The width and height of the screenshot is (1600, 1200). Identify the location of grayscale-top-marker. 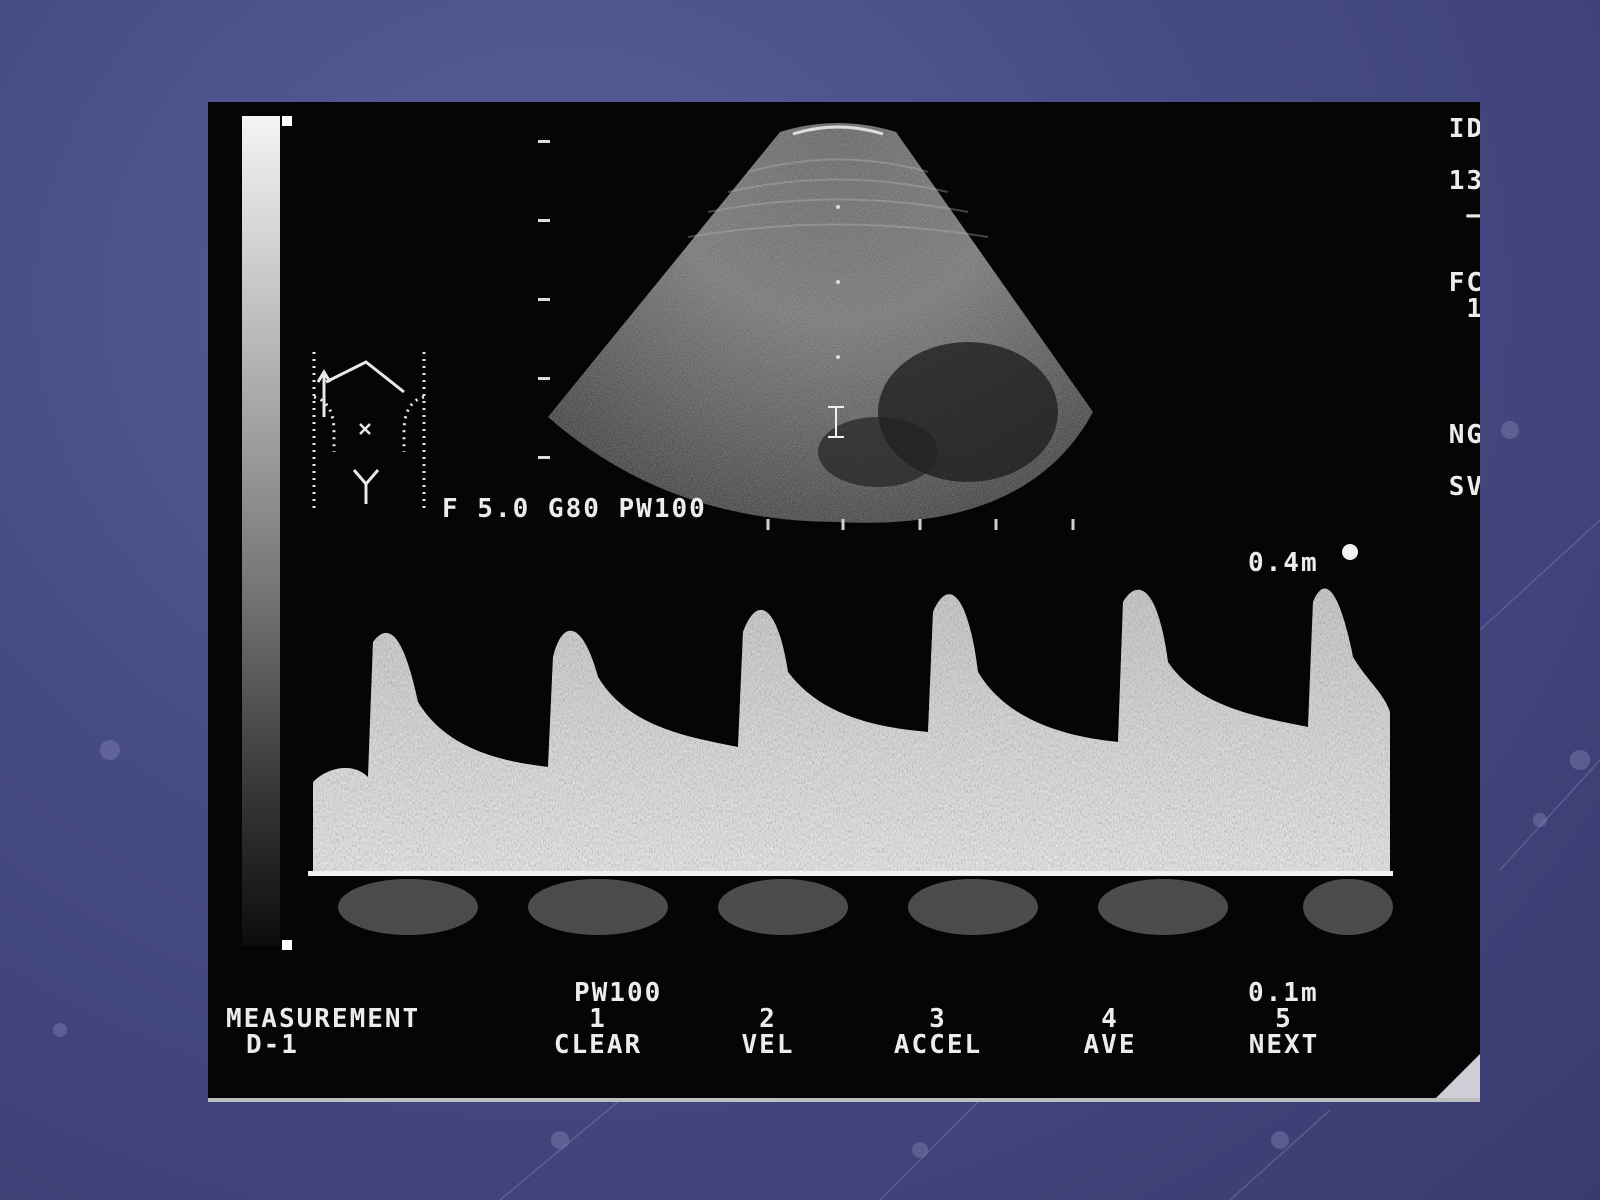
(287, 121).